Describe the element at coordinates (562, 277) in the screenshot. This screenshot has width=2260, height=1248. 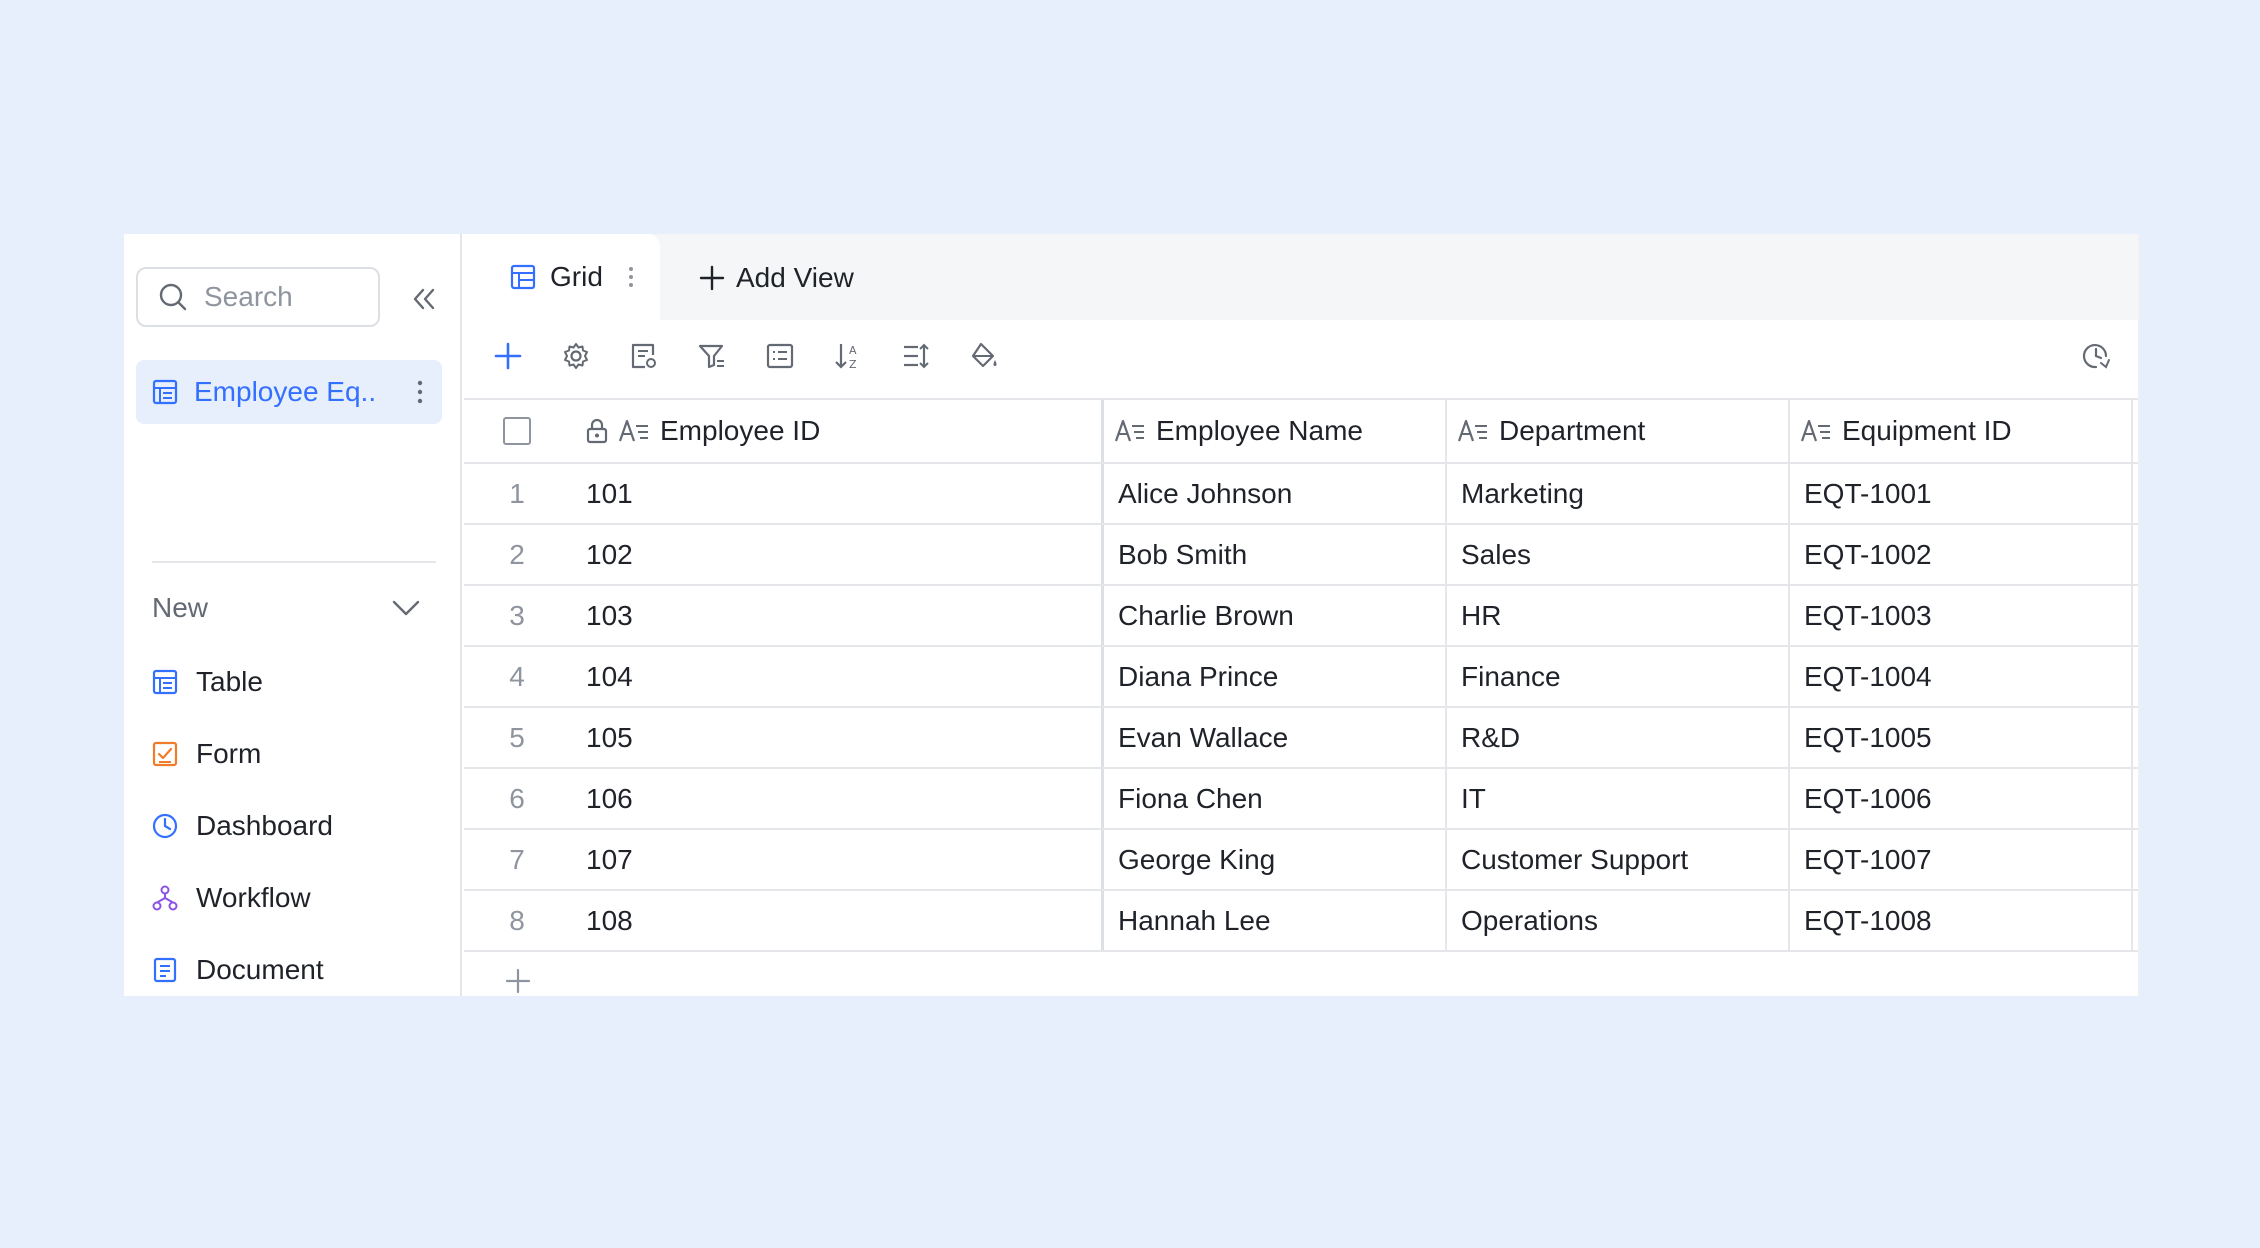
I see `tab-grid: Grid` at that location.